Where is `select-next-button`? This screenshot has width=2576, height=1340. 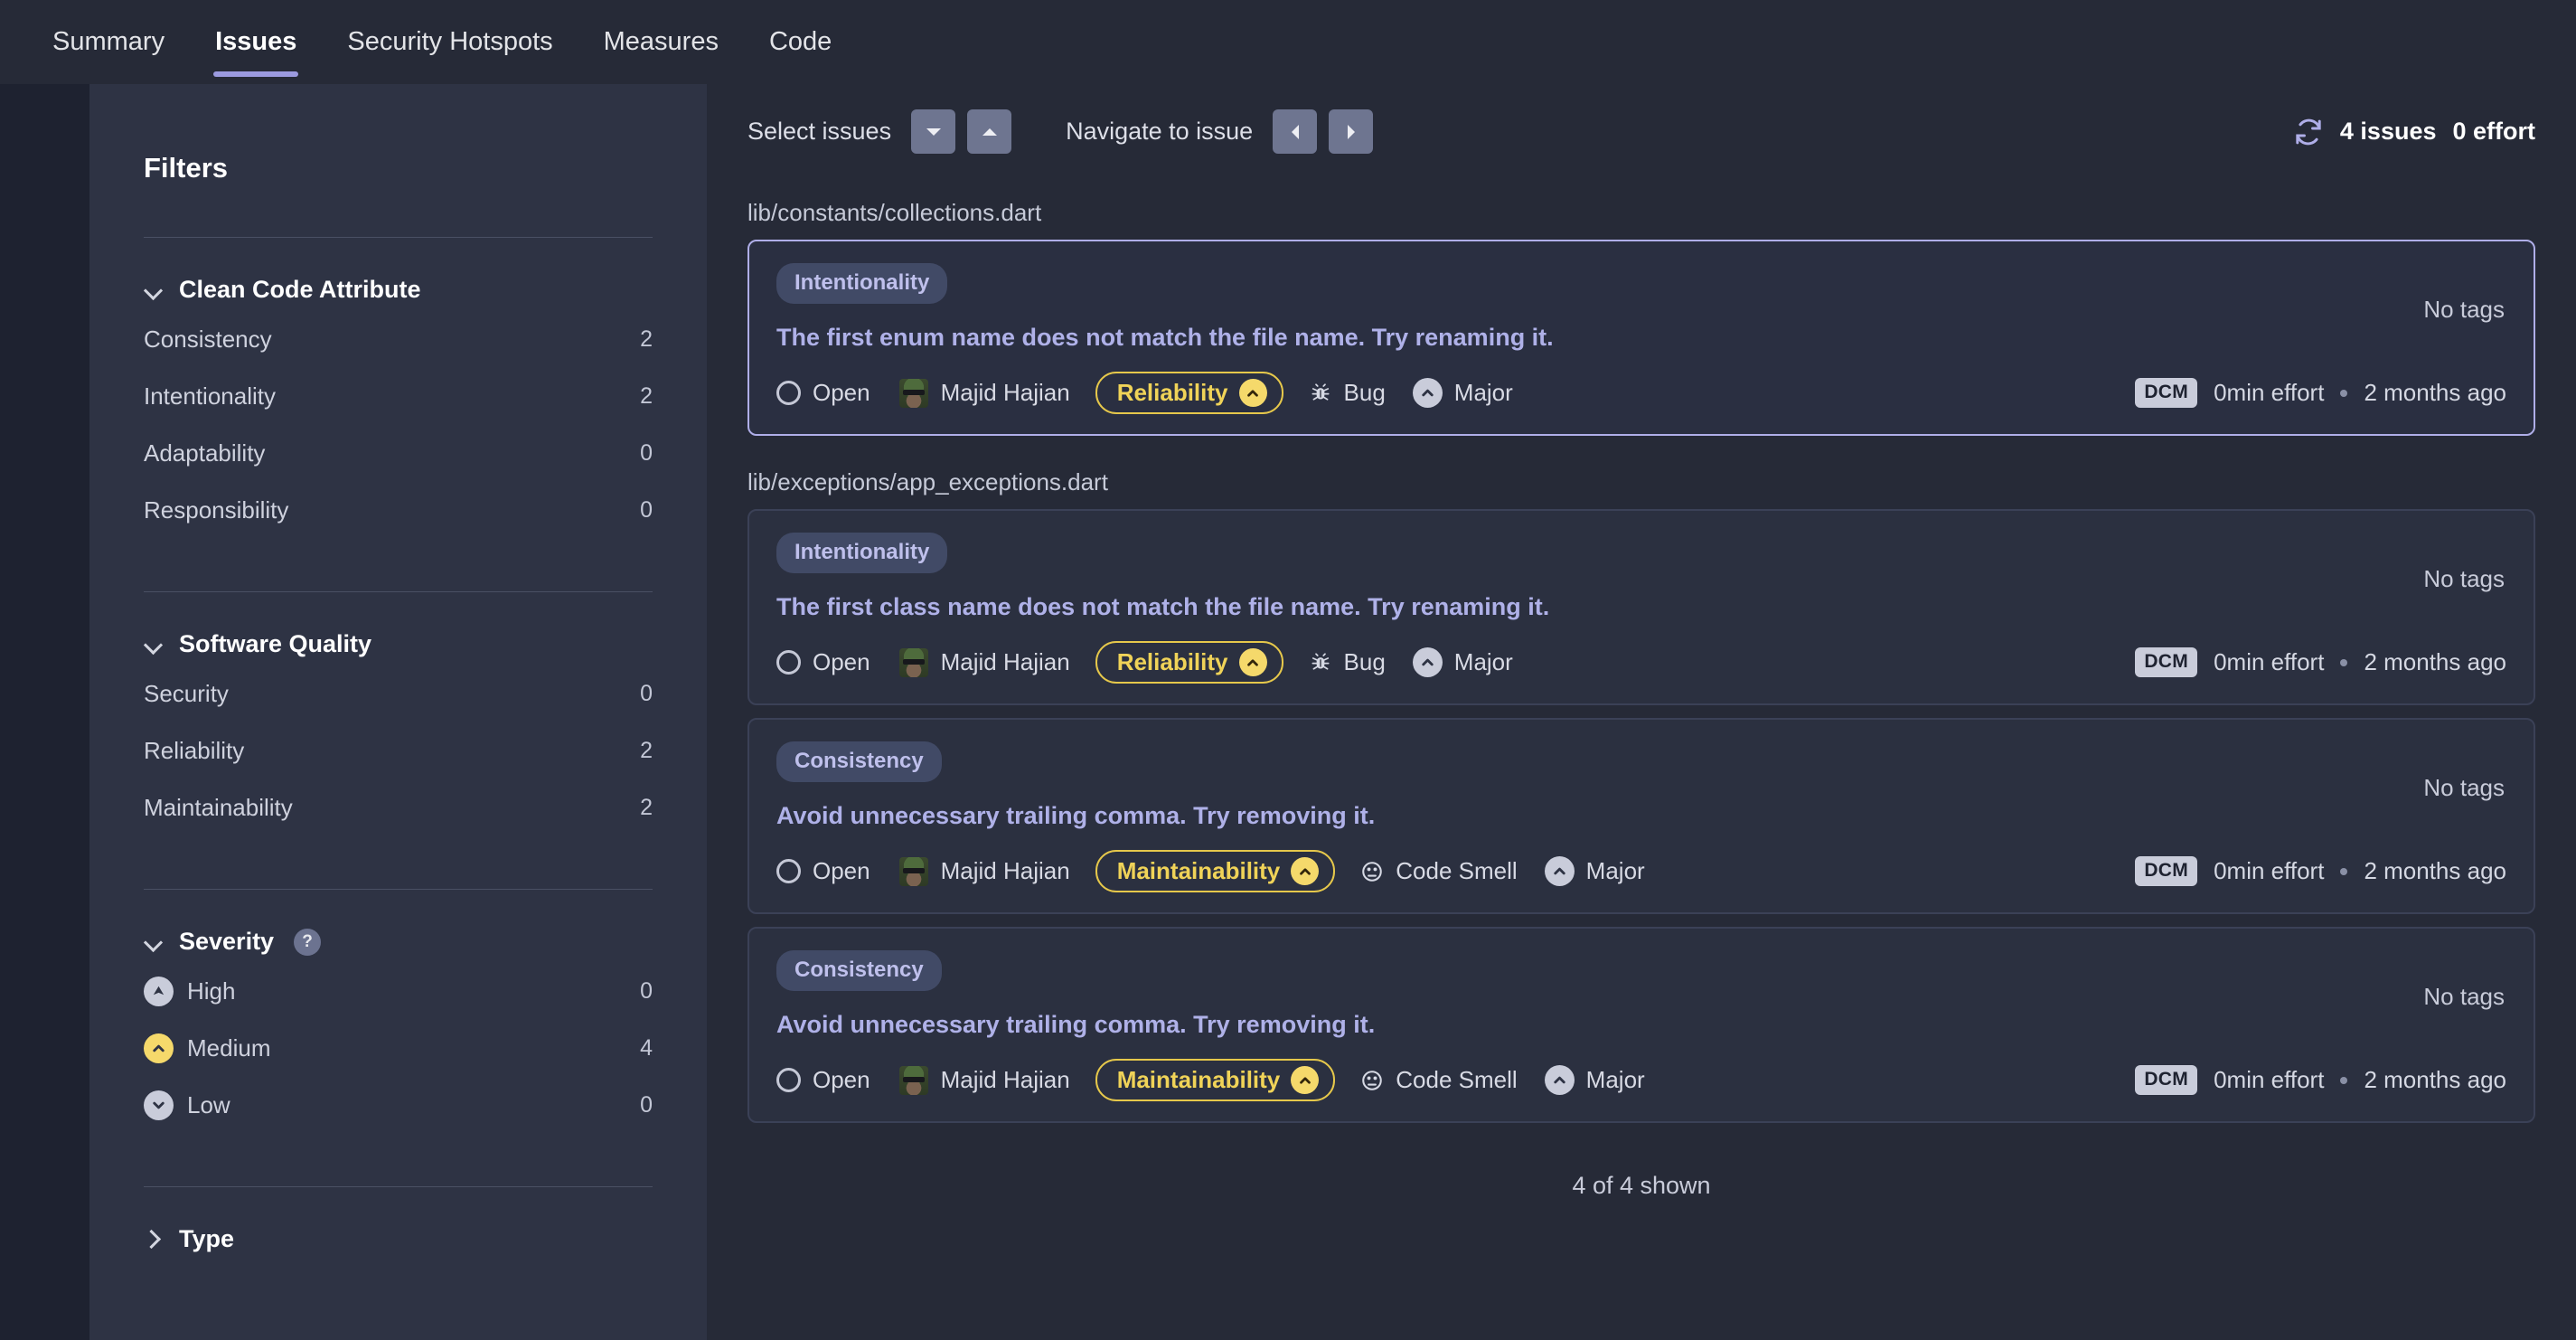
select-next-button is located at coordinates (933, 131).